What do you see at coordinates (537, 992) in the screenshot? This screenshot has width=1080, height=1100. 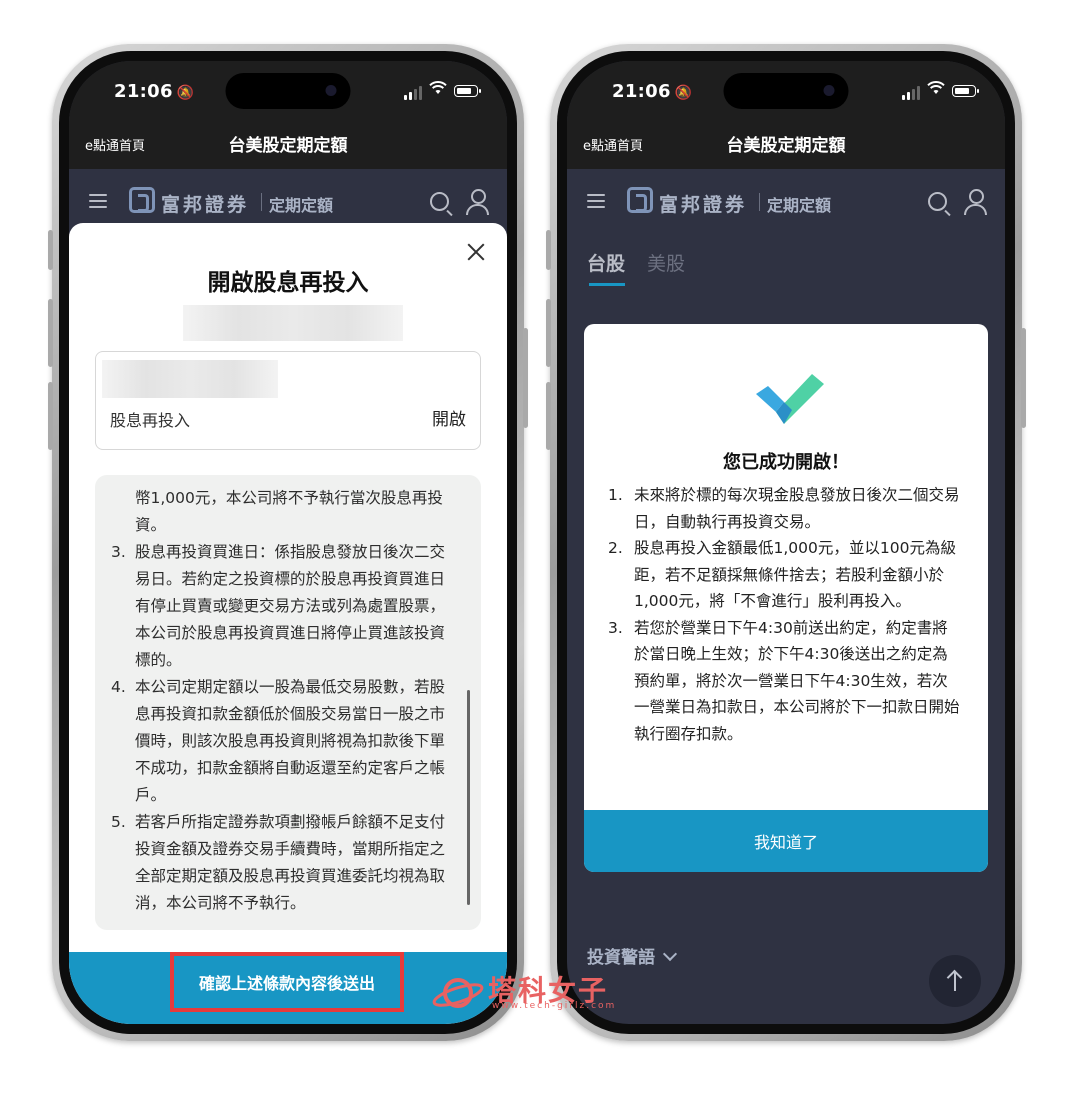 I see `watermark: 塔科女子 www.tech-girlz.com` at bounding box center [537, 992].